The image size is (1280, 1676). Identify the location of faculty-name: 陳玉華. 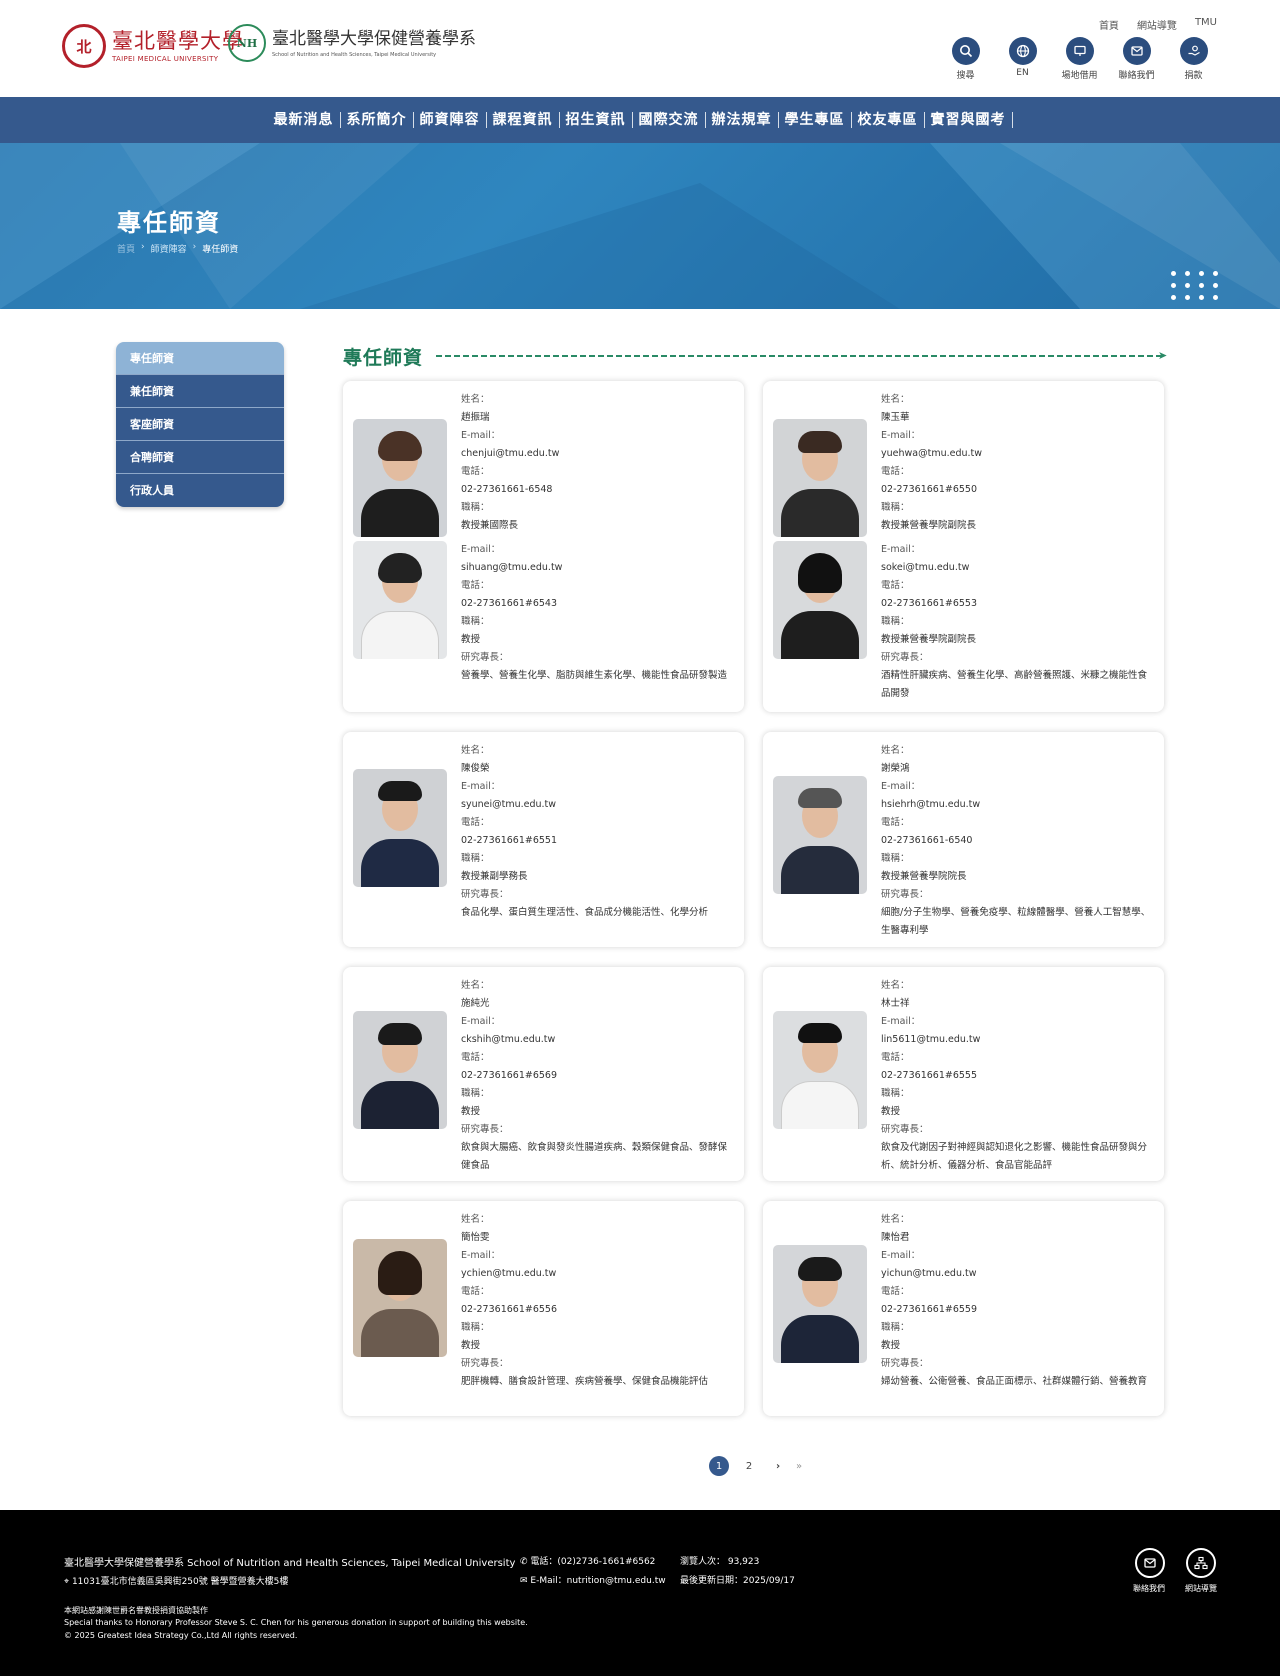
(895, 417).